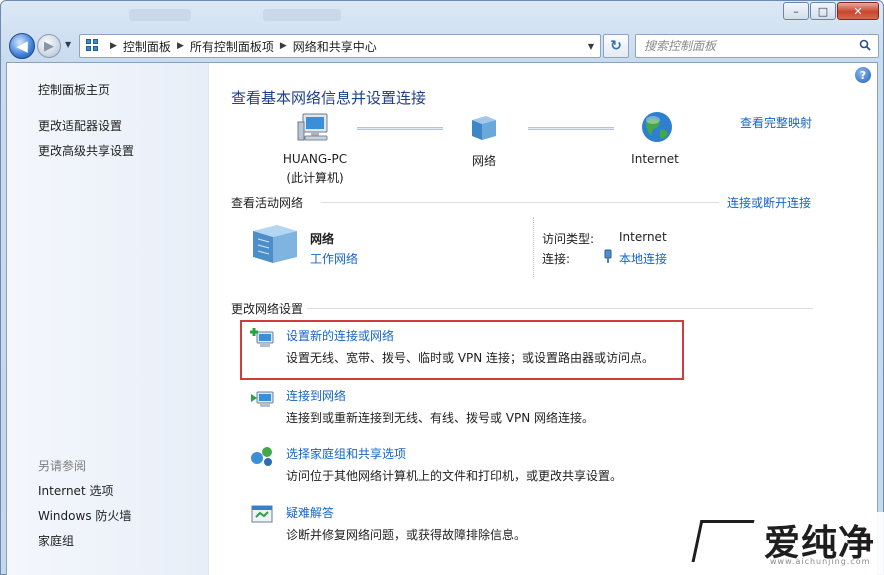  What do you see at coordinates (95, 46) in the screenshot?
I see `control-panel-icon` at bounding box center [95, 46].